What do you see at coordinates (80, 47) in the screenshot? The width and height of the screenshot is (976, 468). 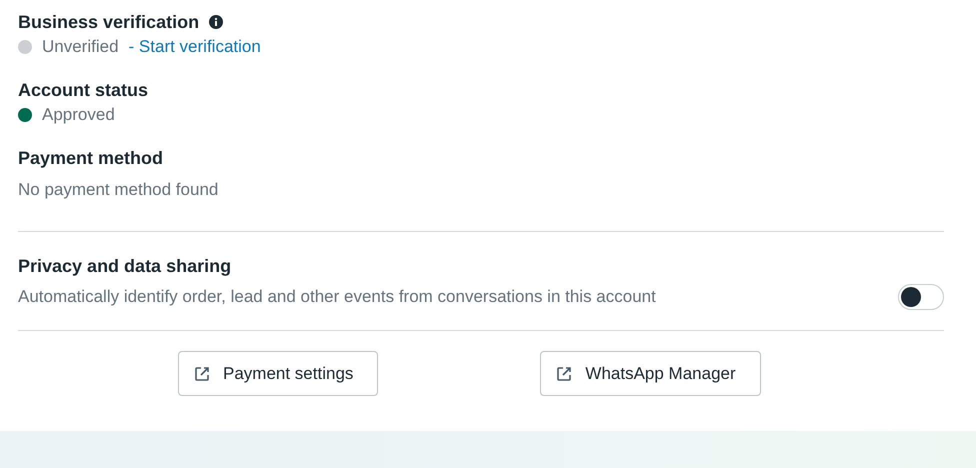 I see `status-text: Unverified` at bounding box center [80, 47].